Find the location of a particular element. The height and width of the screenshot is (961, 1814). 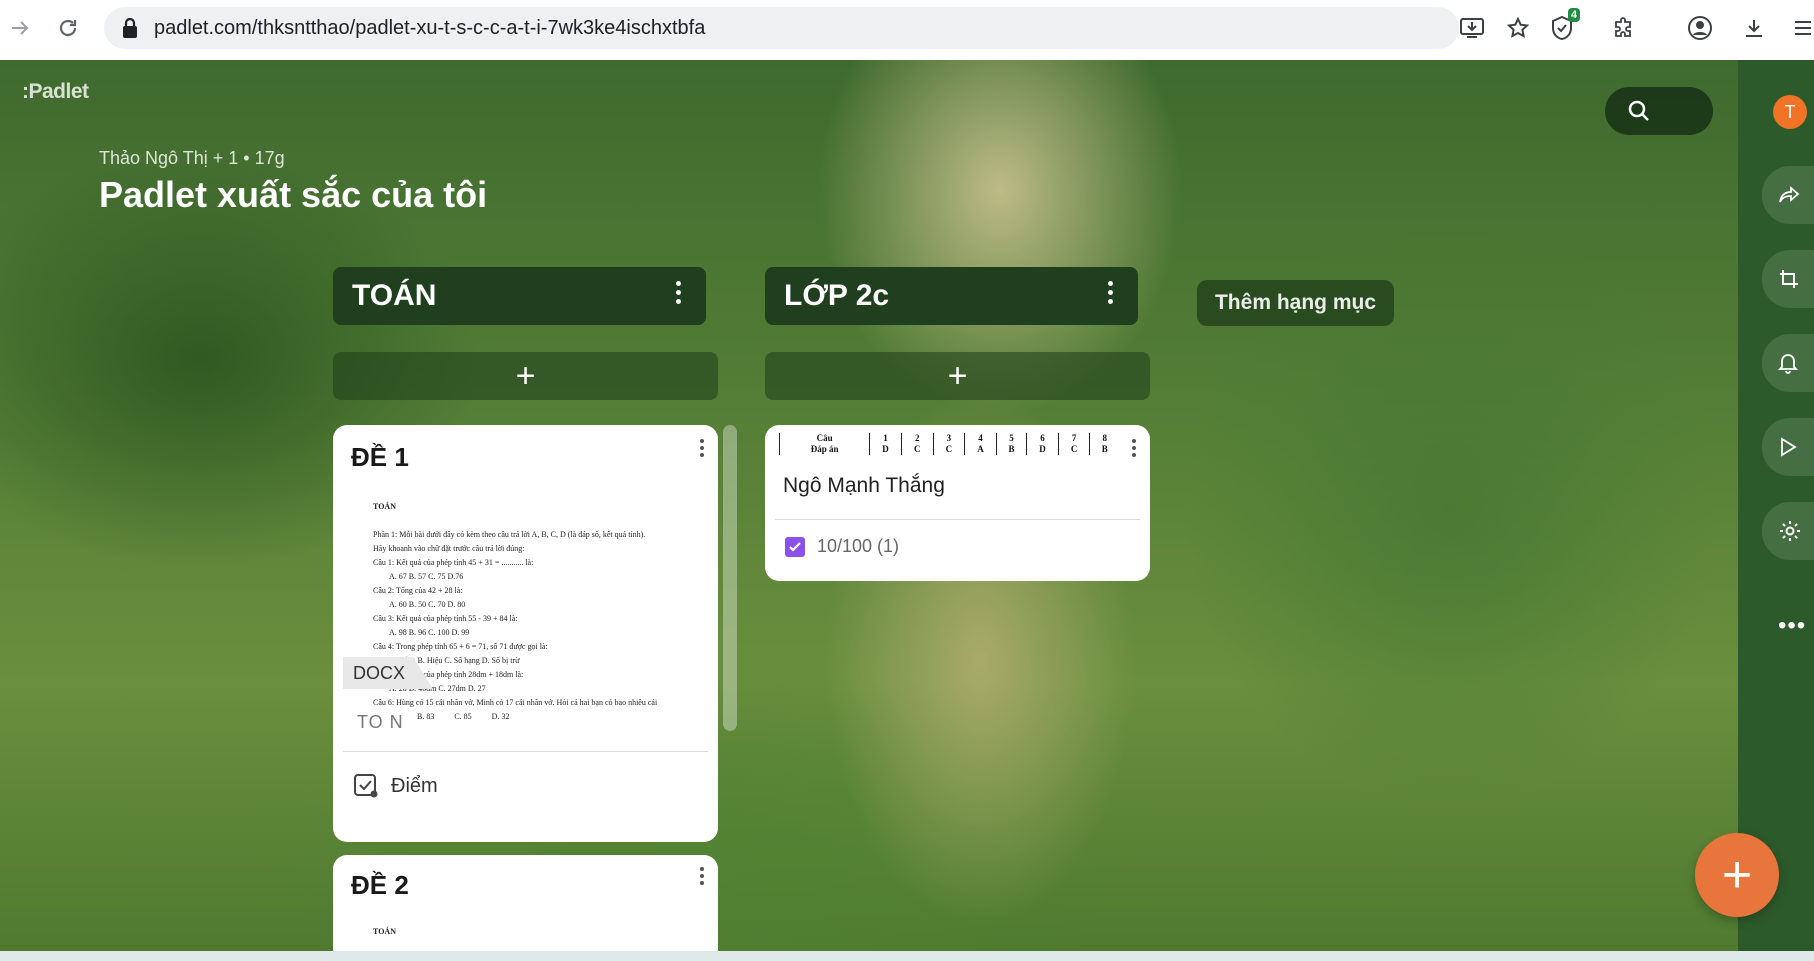

play-icon is located at coordinates (1789, 447).